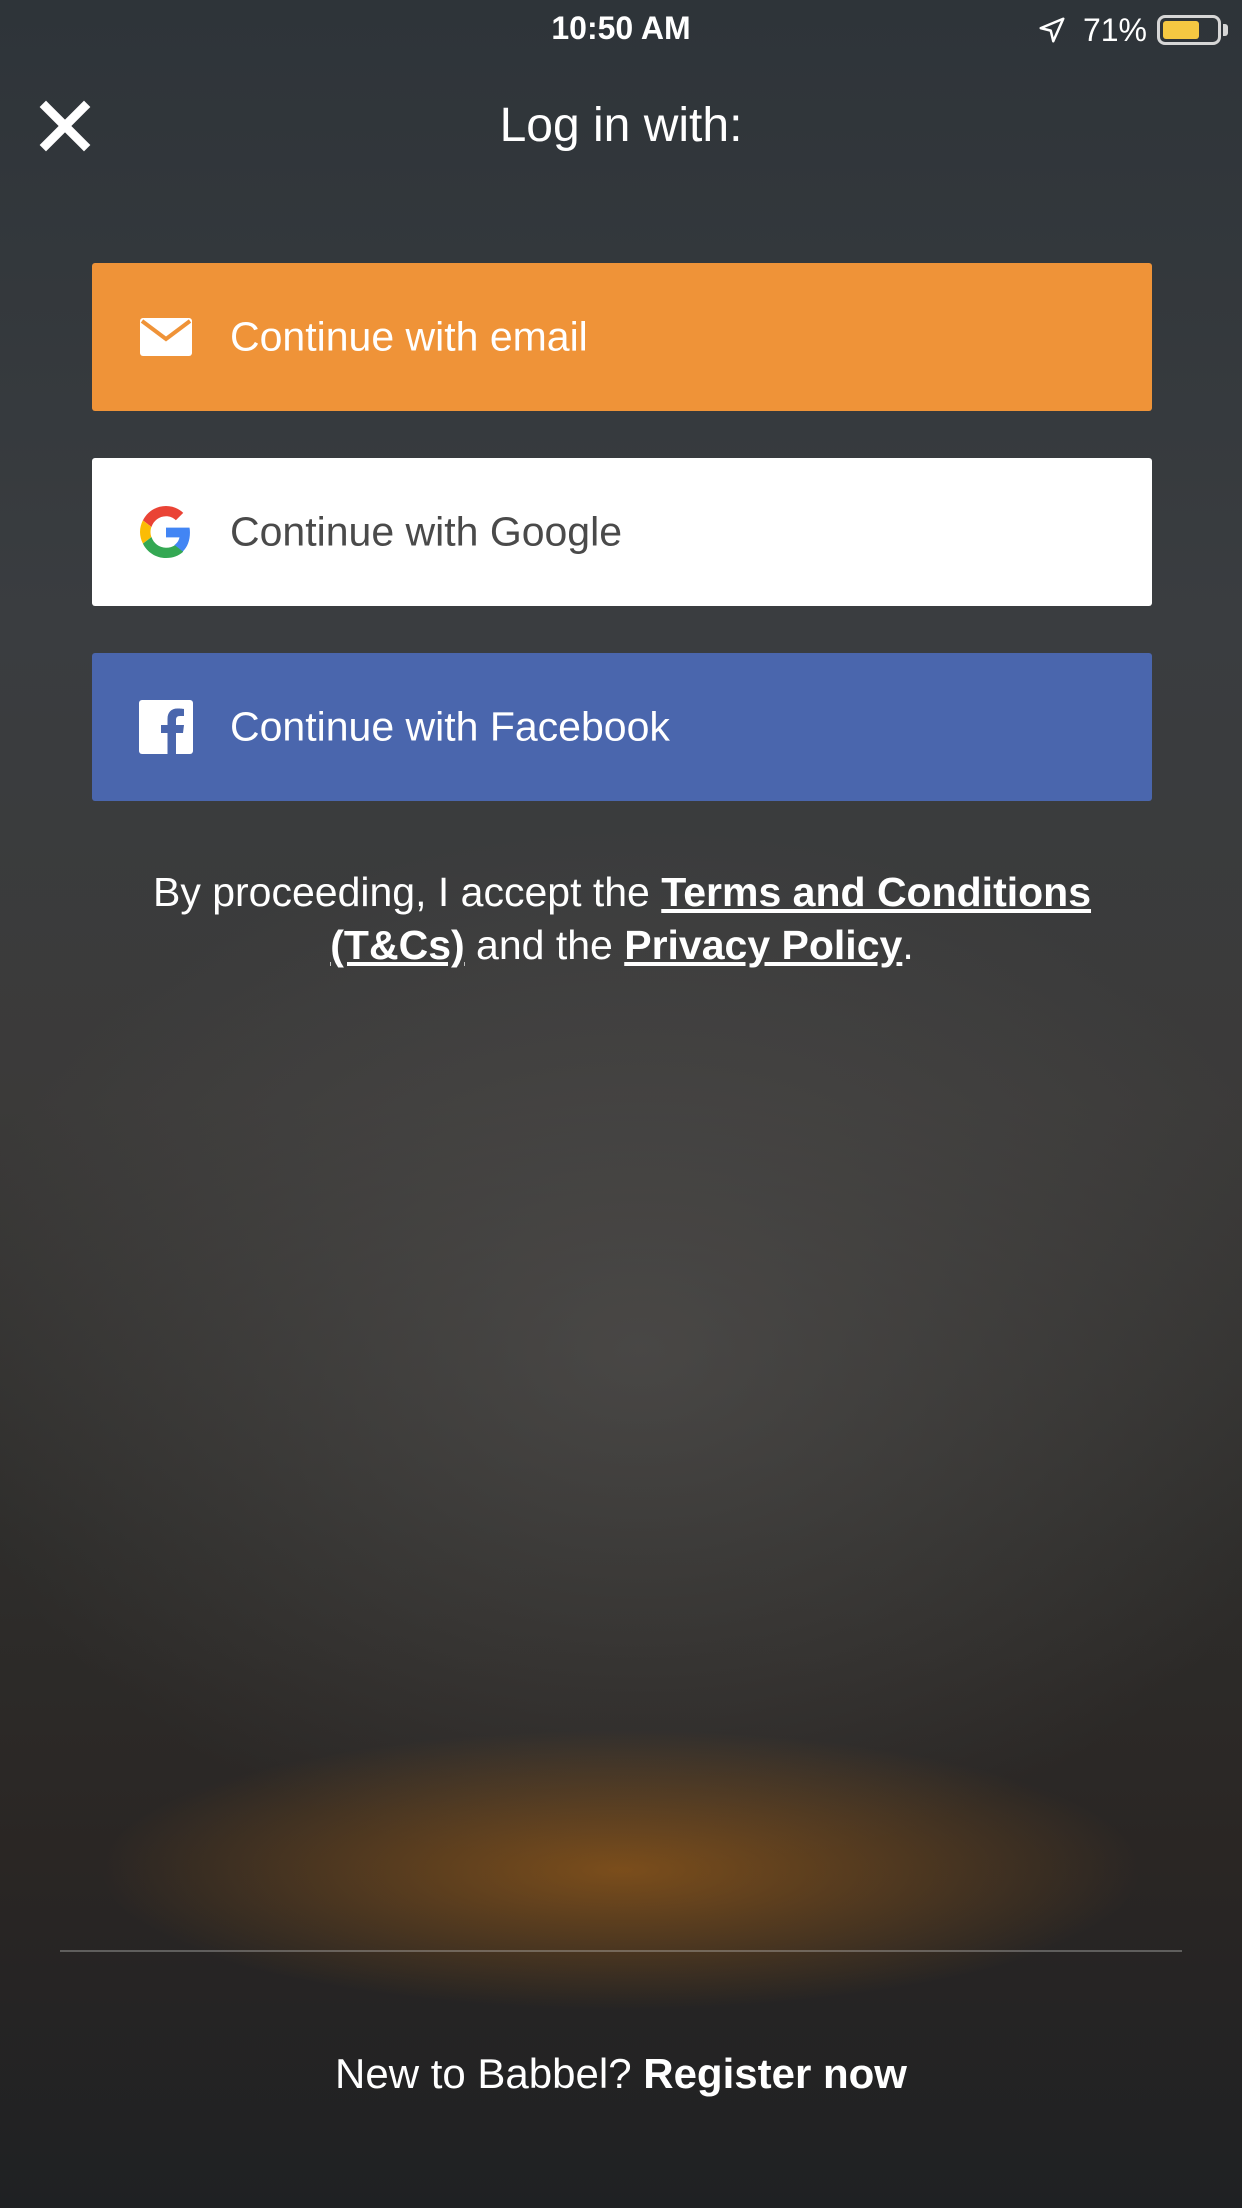  Describe the element at coordinates (622, 337) in the screenshot. I see `continue-with-email-button: Continue with email` at that location.